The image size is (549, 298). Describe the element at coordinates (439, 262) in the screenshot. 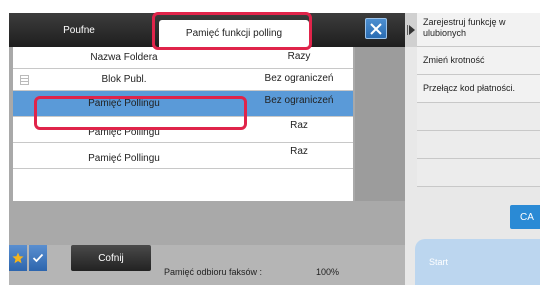

I see `start-label: Start` at that location.